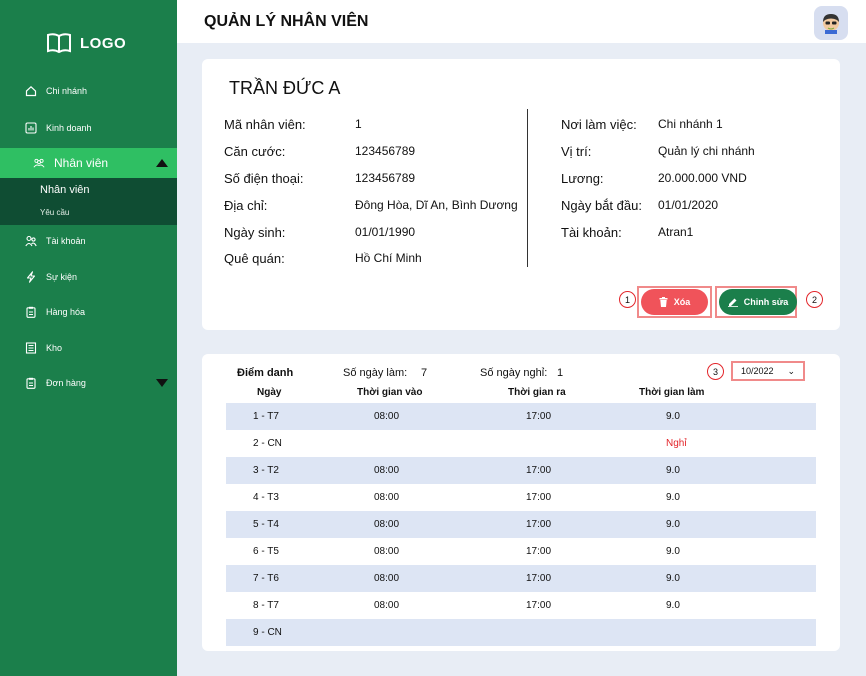 The image size is (866, 676). What do you see at coordinates (31, 312) in the screenshot?
I see `clipboard-icon` at bounding box center [31, 312].